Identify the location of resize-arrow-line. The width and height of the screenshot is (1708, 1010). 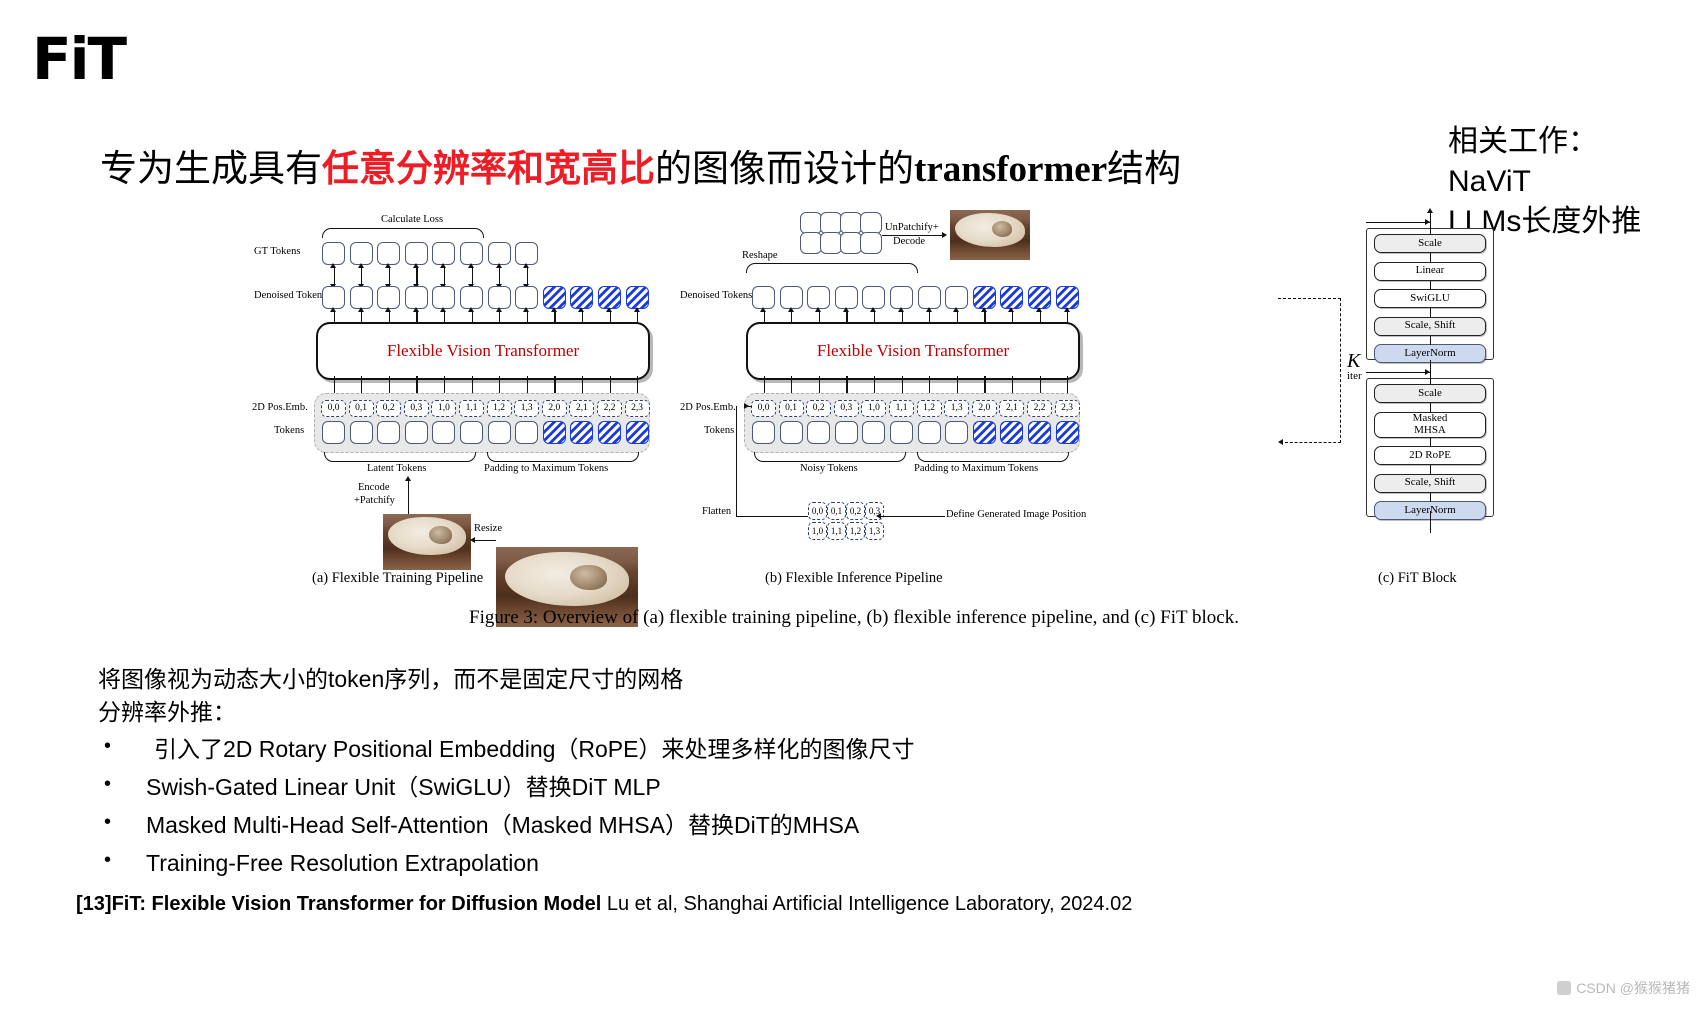
(485, 541).